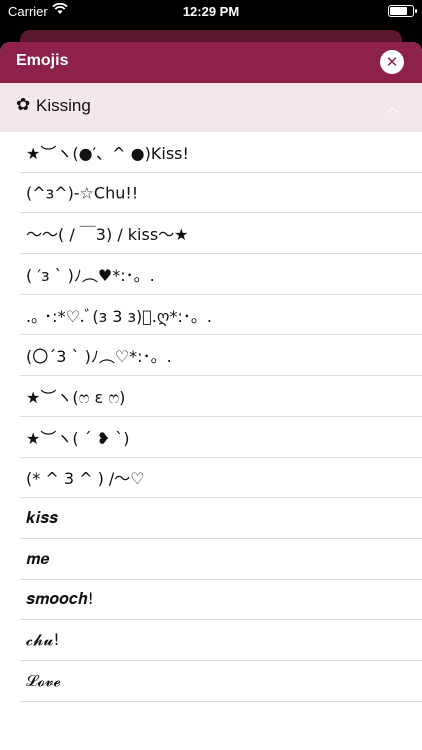  I want to click on close-icon: ✕, so click(392, 62).